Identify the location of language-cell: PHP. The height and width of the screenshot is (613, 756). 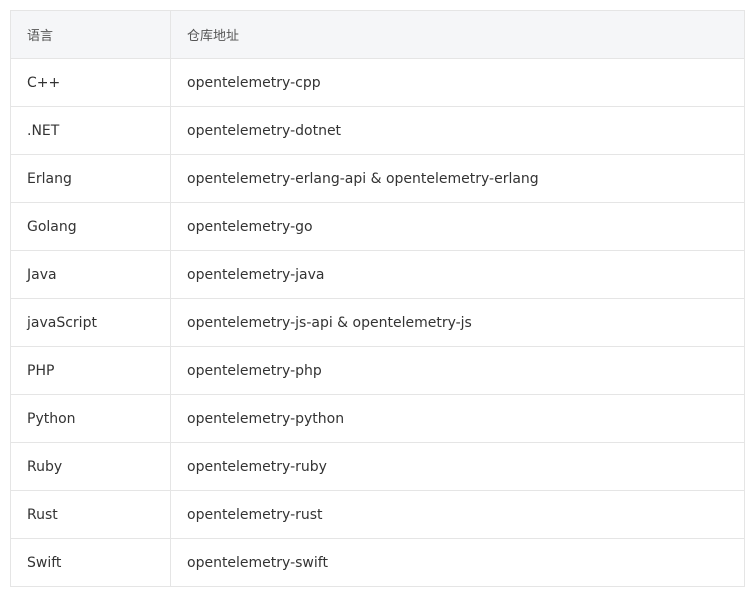
(90, 370).